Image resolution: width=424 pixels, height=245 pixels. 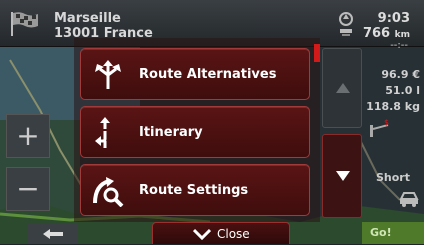 I want to click on zoom-in-button: +, so click(x=28, y=136).